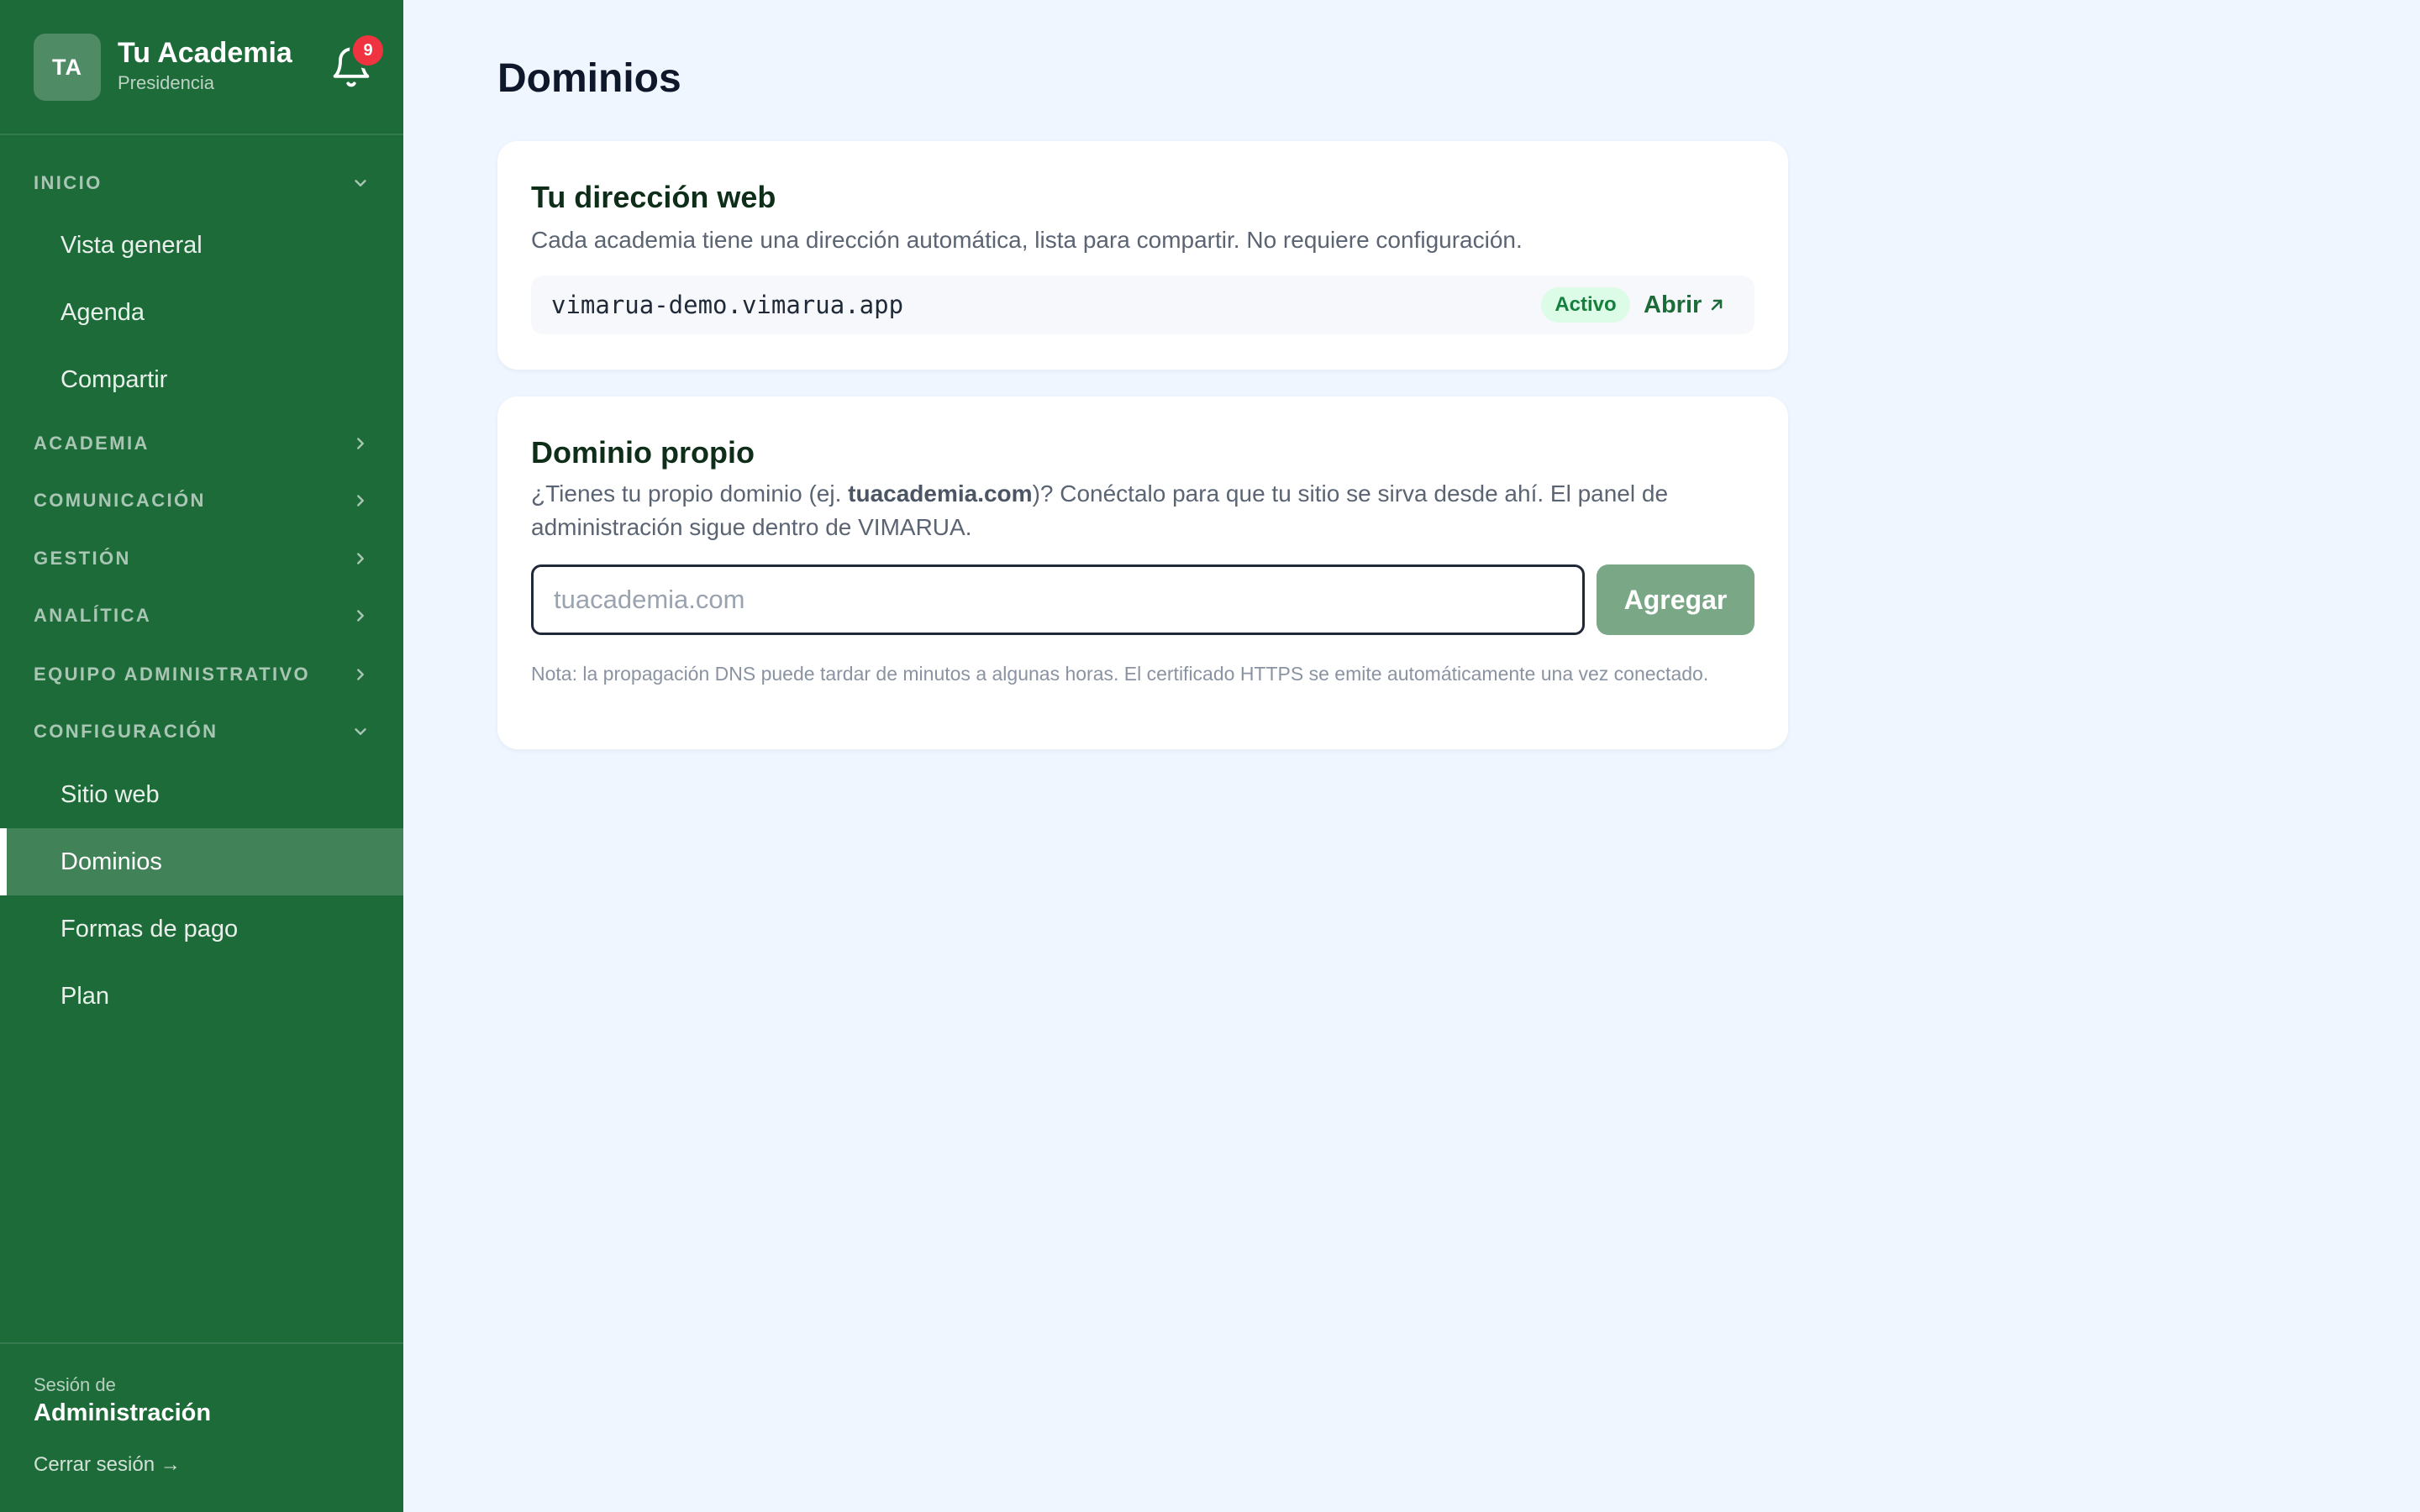 The height and width of the screenshot is (1512, 2420). What do you see at coordinates (202, 558) in the screenshot?
I see `sidebar-section-gestion: GESTIÓN` at bounding box center [202, 558].